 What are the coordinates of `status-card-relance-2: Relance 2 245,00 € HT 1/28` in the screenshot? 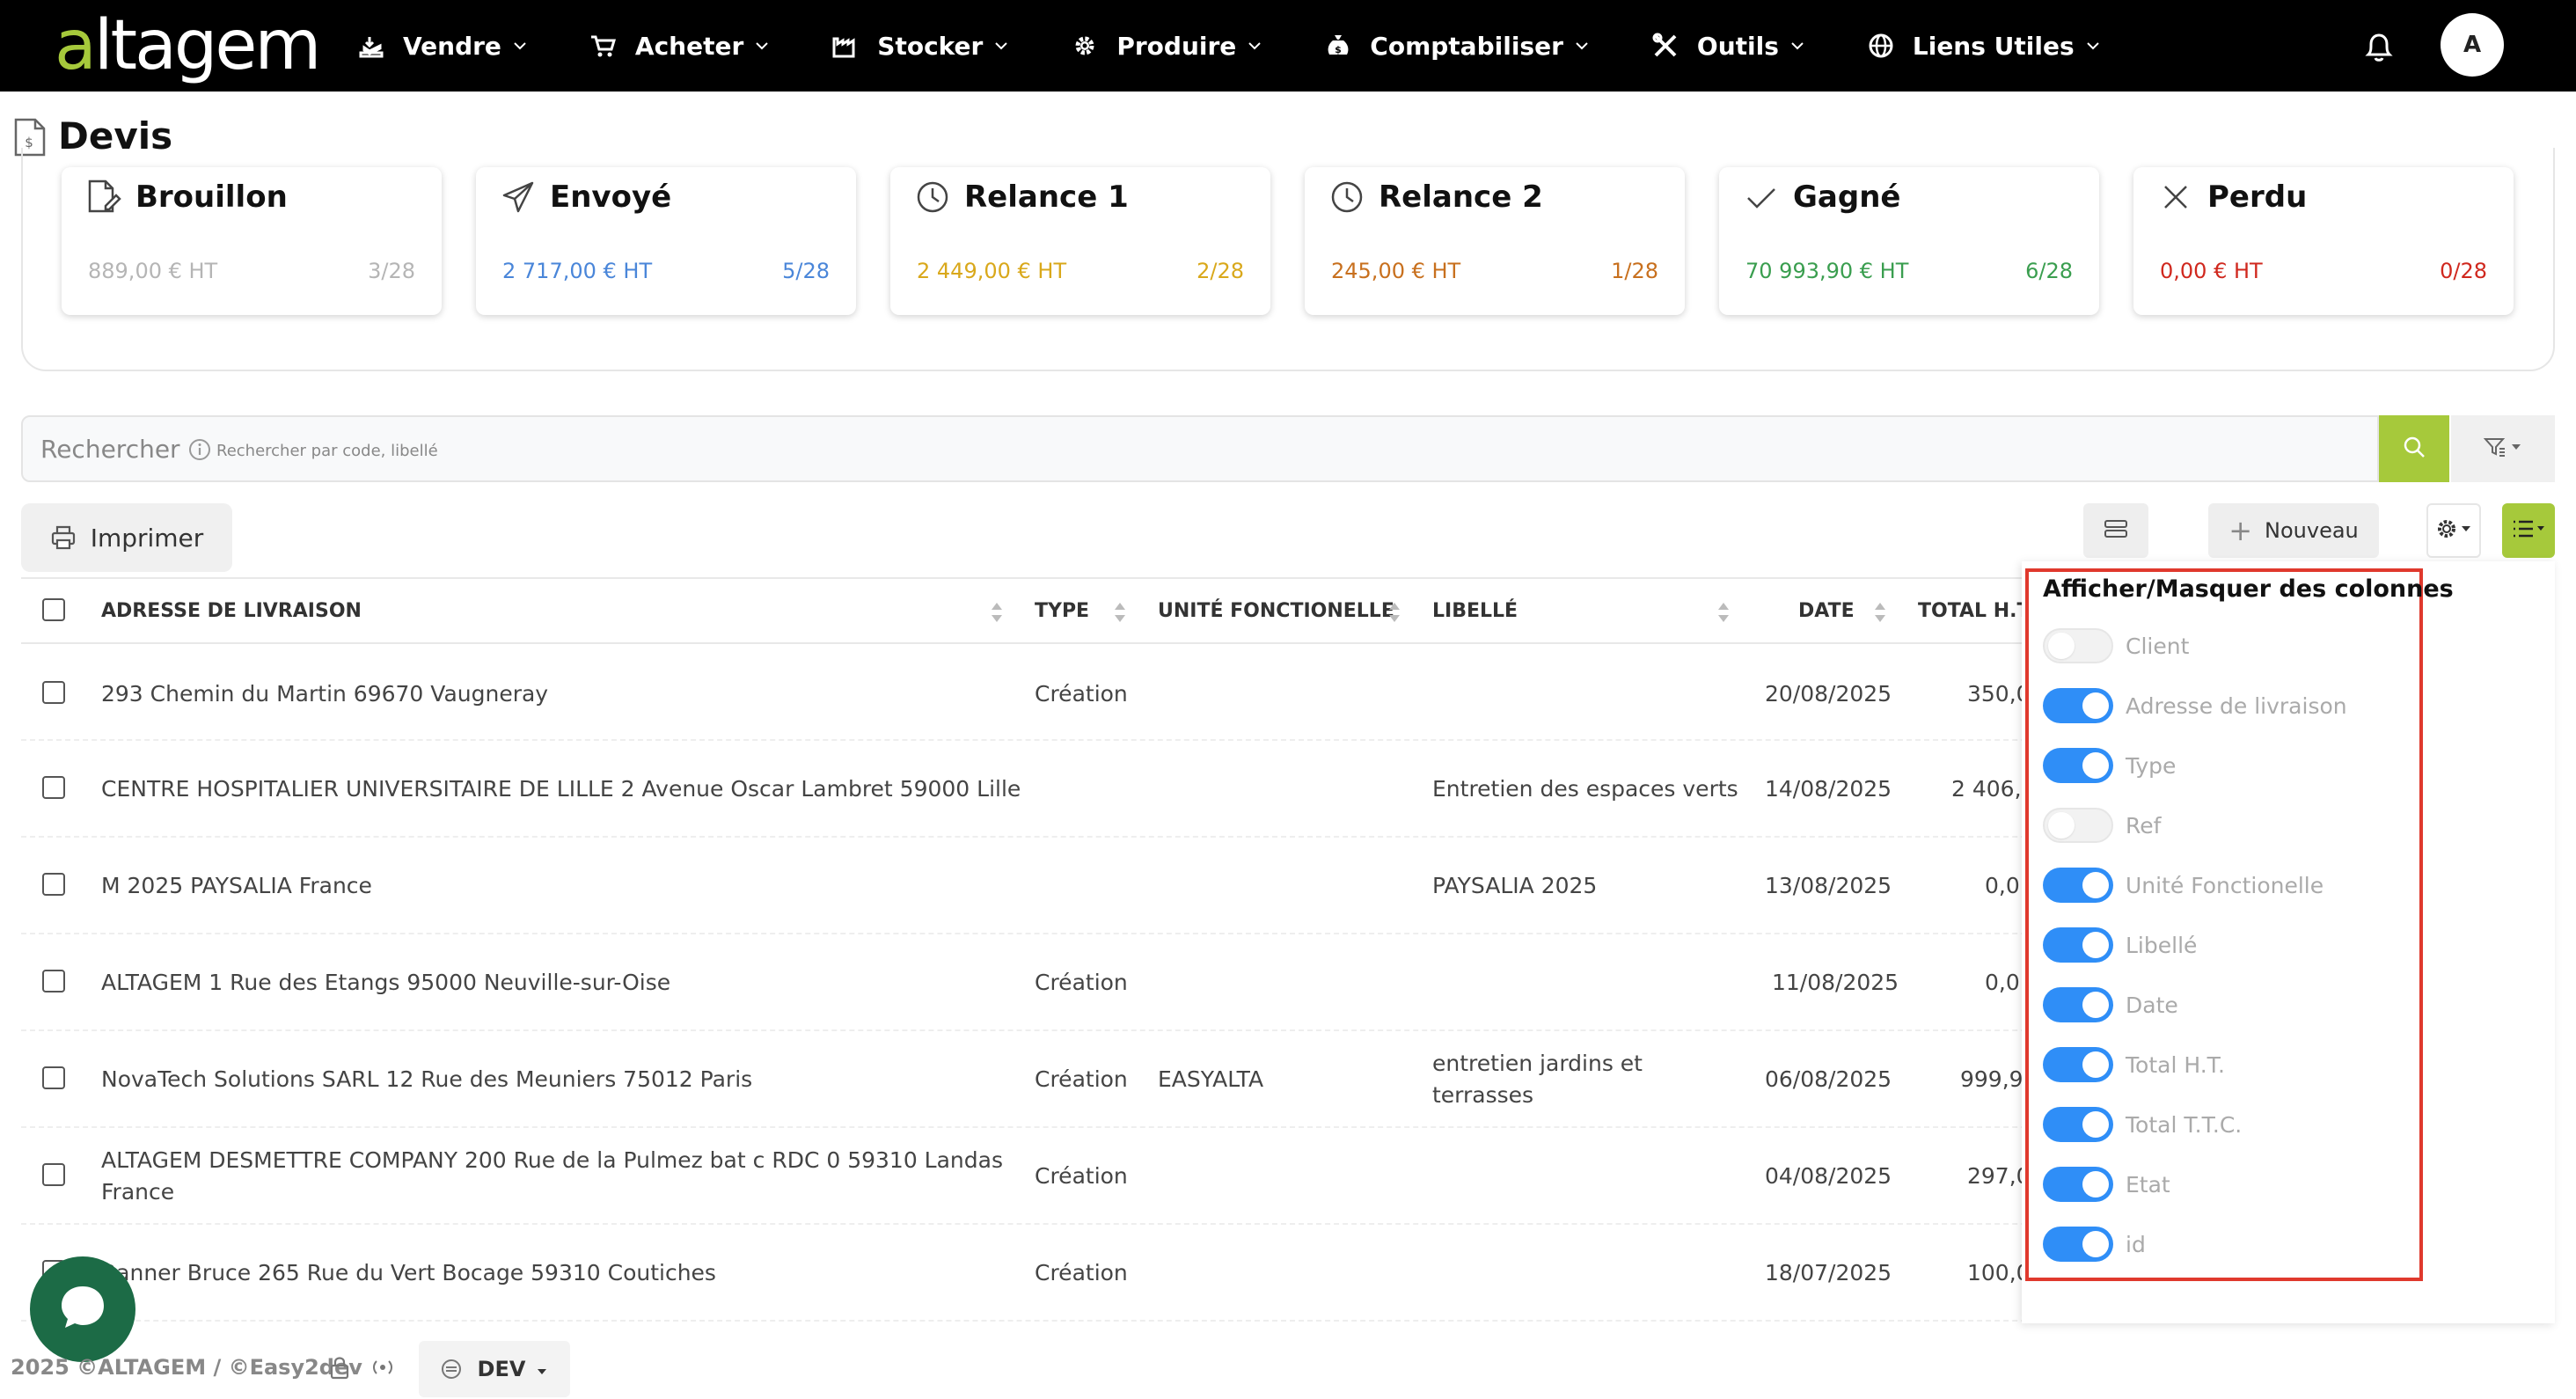 It's located at (1495, 241).